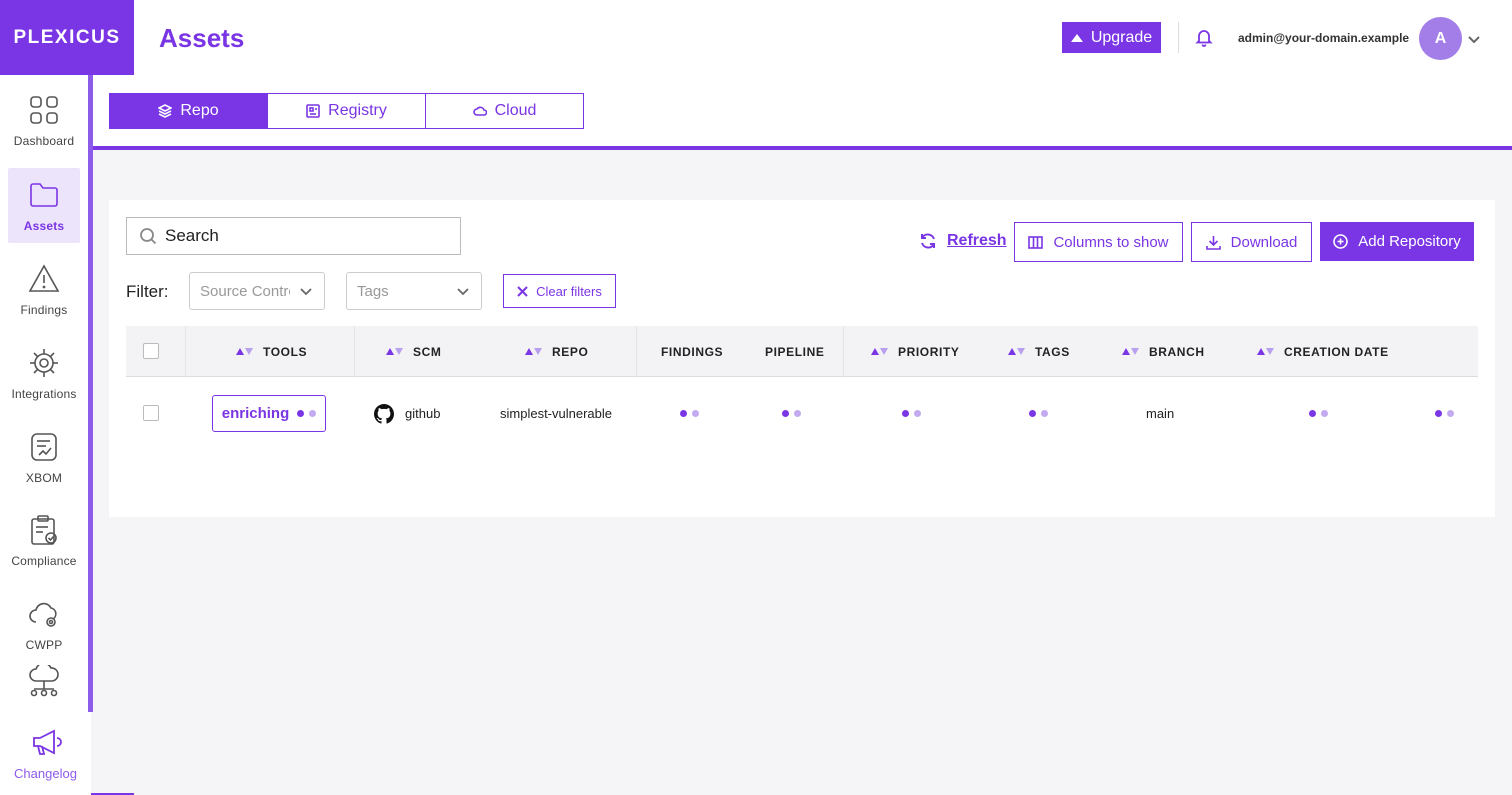  I want to click on sidebar-item-label: Assets, so click(44, 225).